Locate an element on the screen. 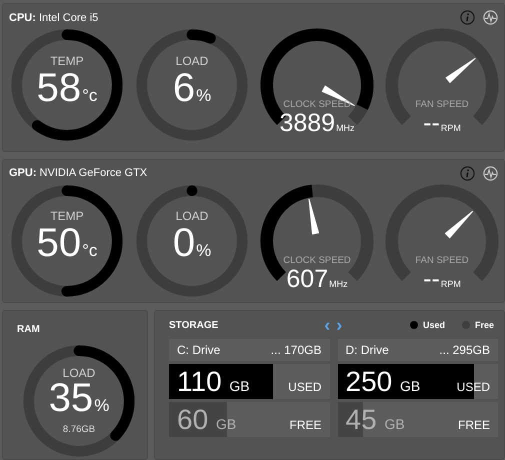  drive-name: D: Drive is located at coordinates (367, 350).